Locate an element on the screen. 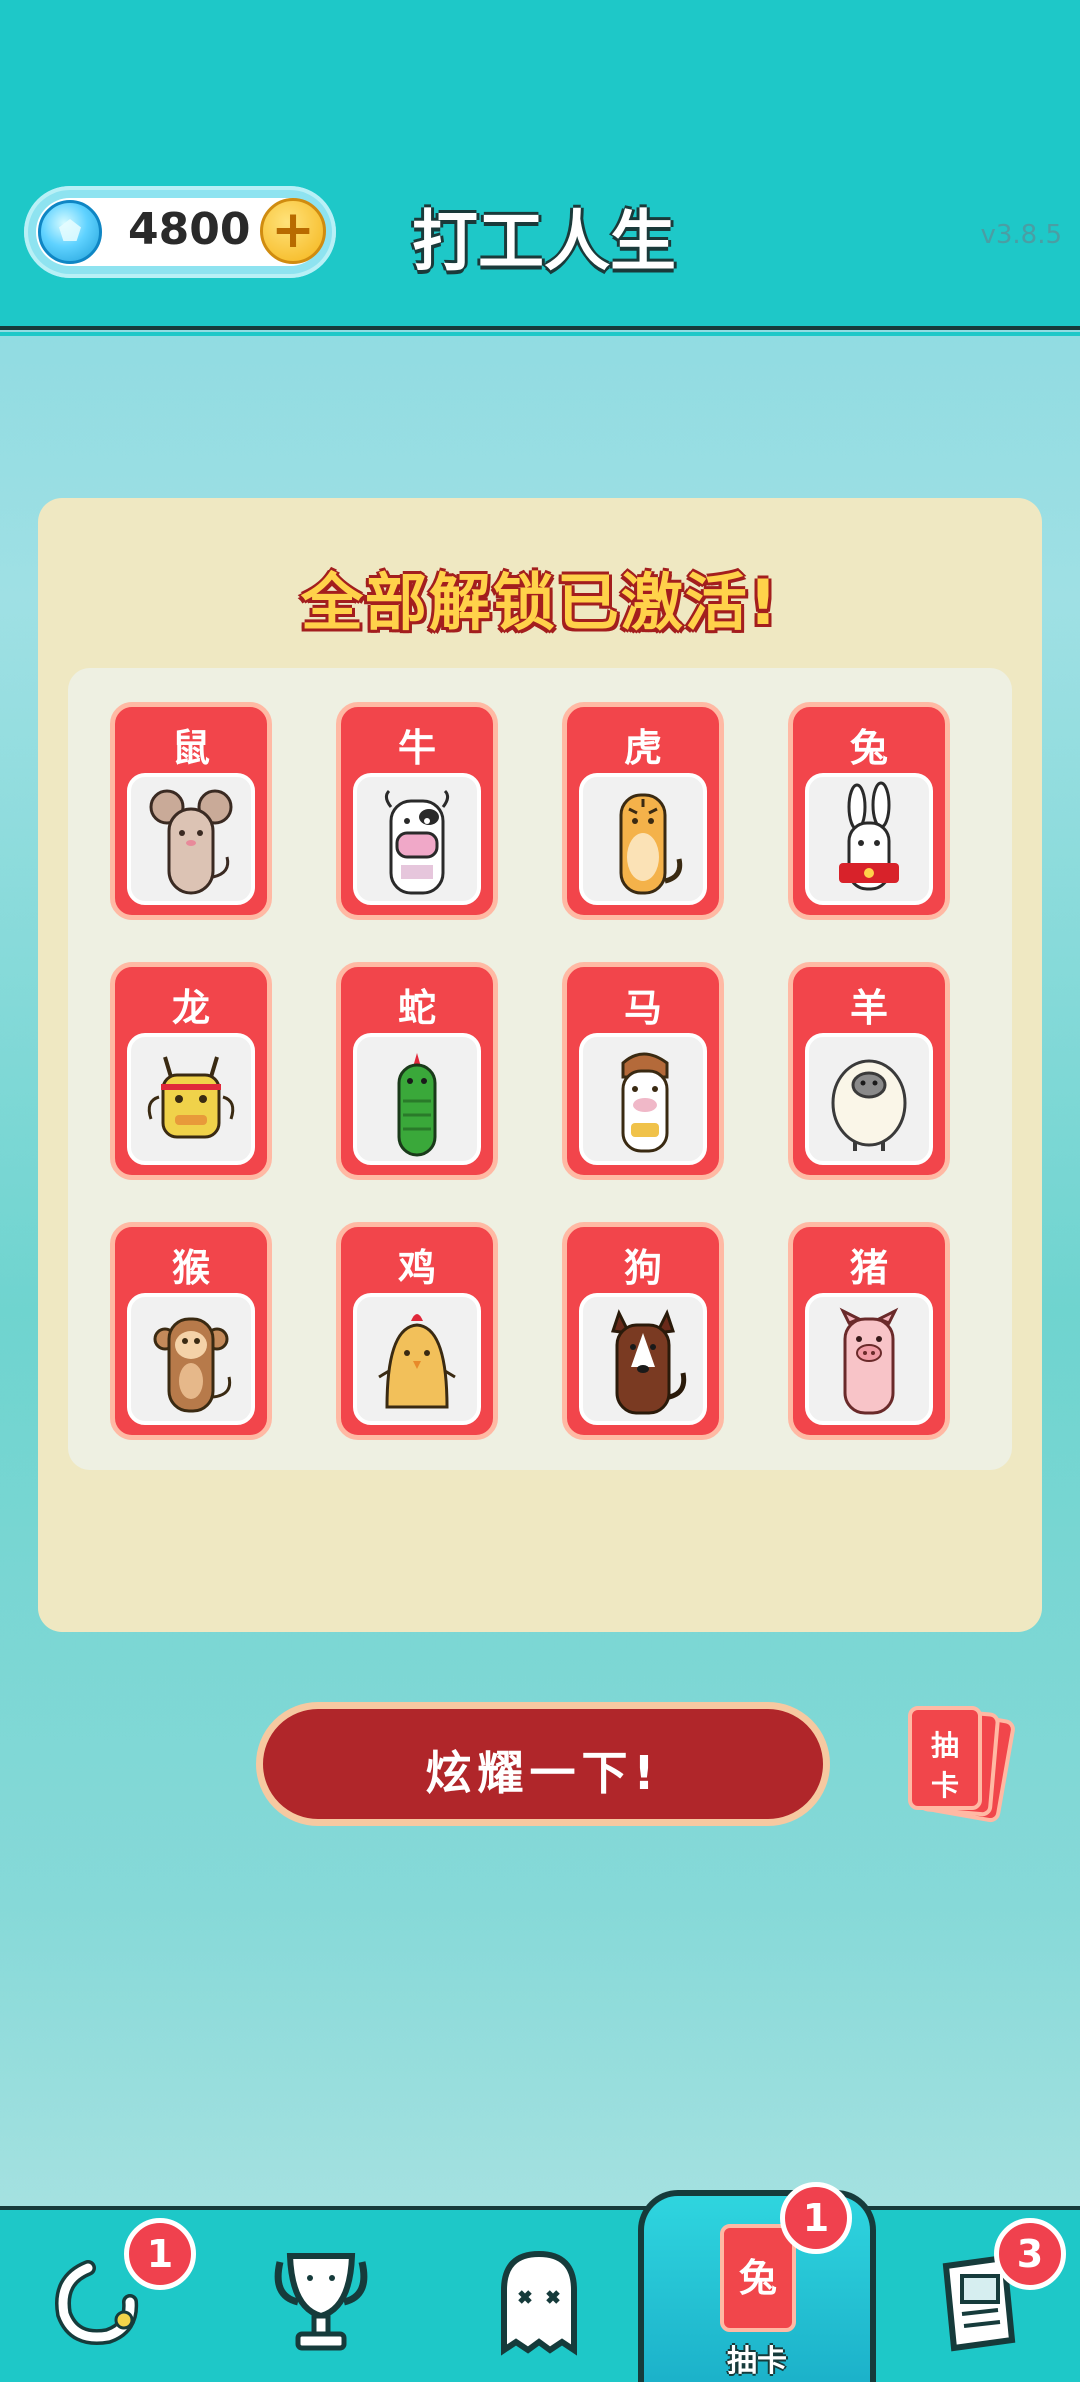  card-label: 鸡 is located at coordinates (416, 1268).